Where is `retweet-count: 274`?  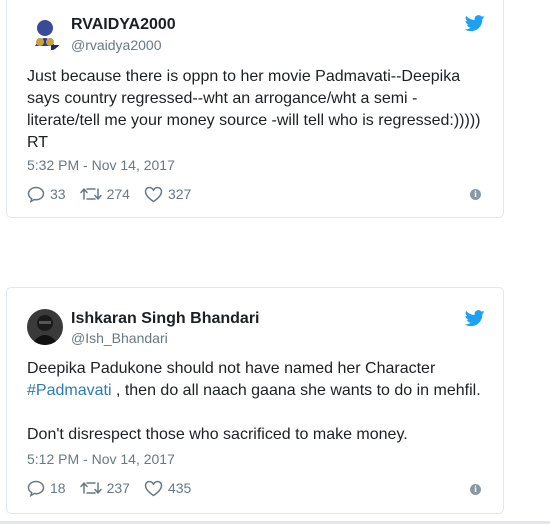
retweet-count: 274 is located at coordinates (118, 194).